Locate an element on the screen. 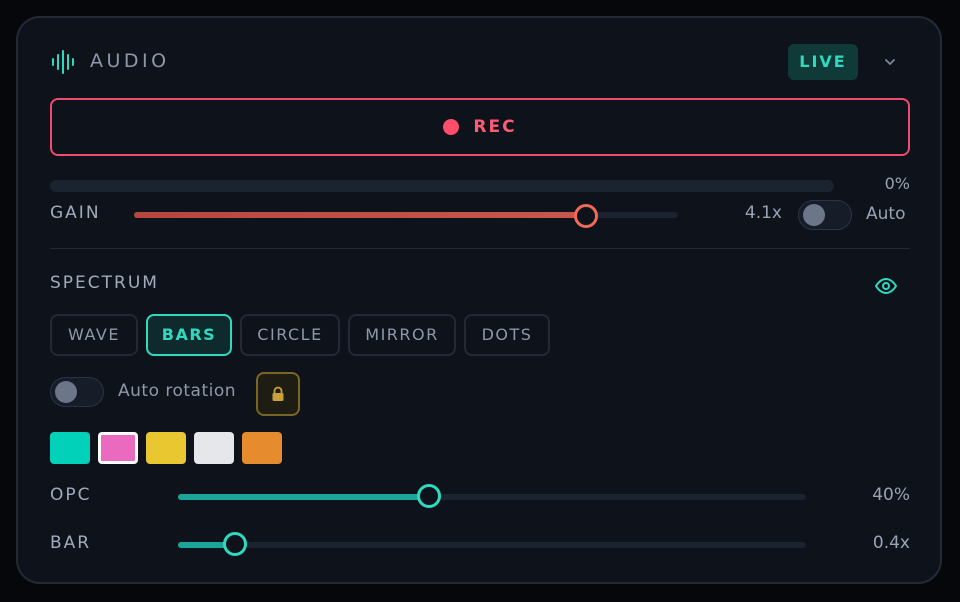 The height and width of the screenshot is (602, 960). opacity-label: OPC is located at coordinates (71, 495).